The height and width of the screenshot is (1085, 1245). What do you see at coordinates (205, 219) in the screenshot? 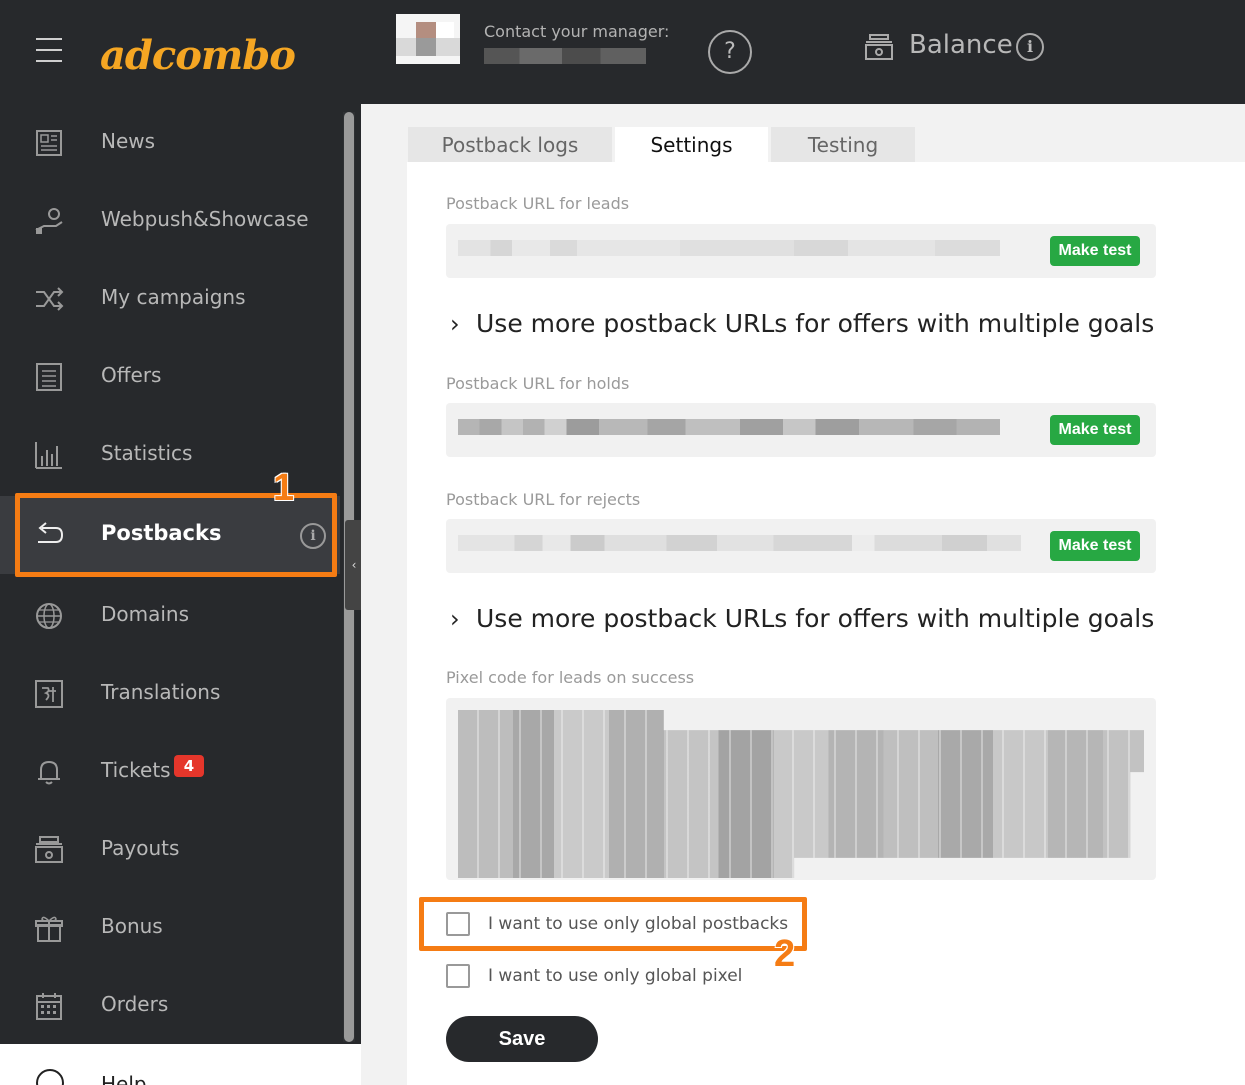
I see `sidebar-item-label: Webpush&Showcase` at bounding box center [205, 219].